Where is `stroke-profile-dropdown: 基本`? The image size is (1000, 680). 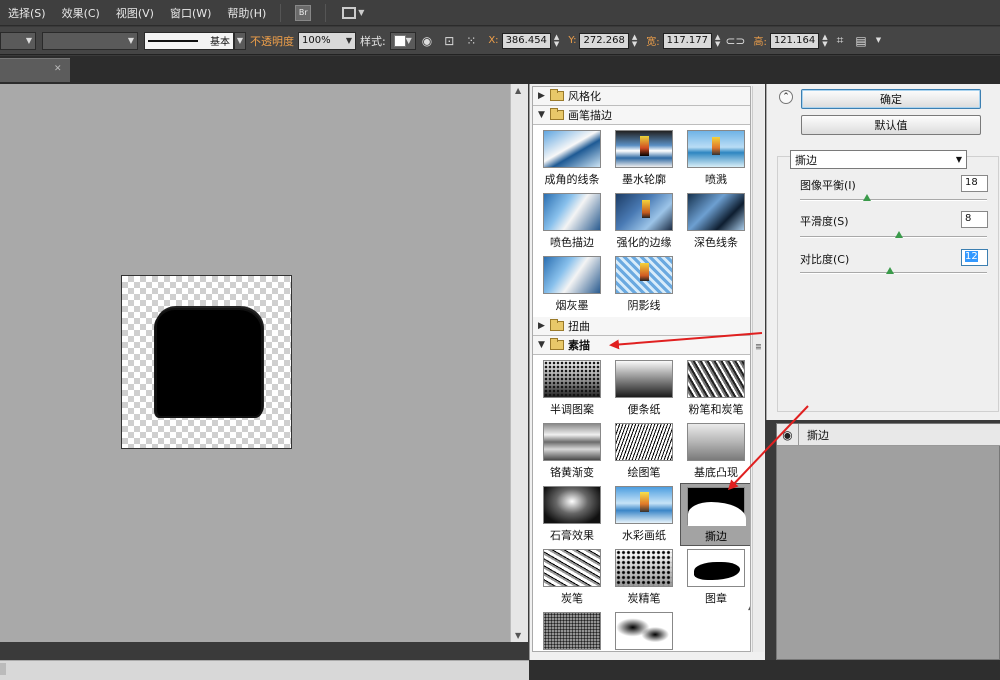
stroke-profile-dropdown: 基本 is located at coordinates (189, 40).